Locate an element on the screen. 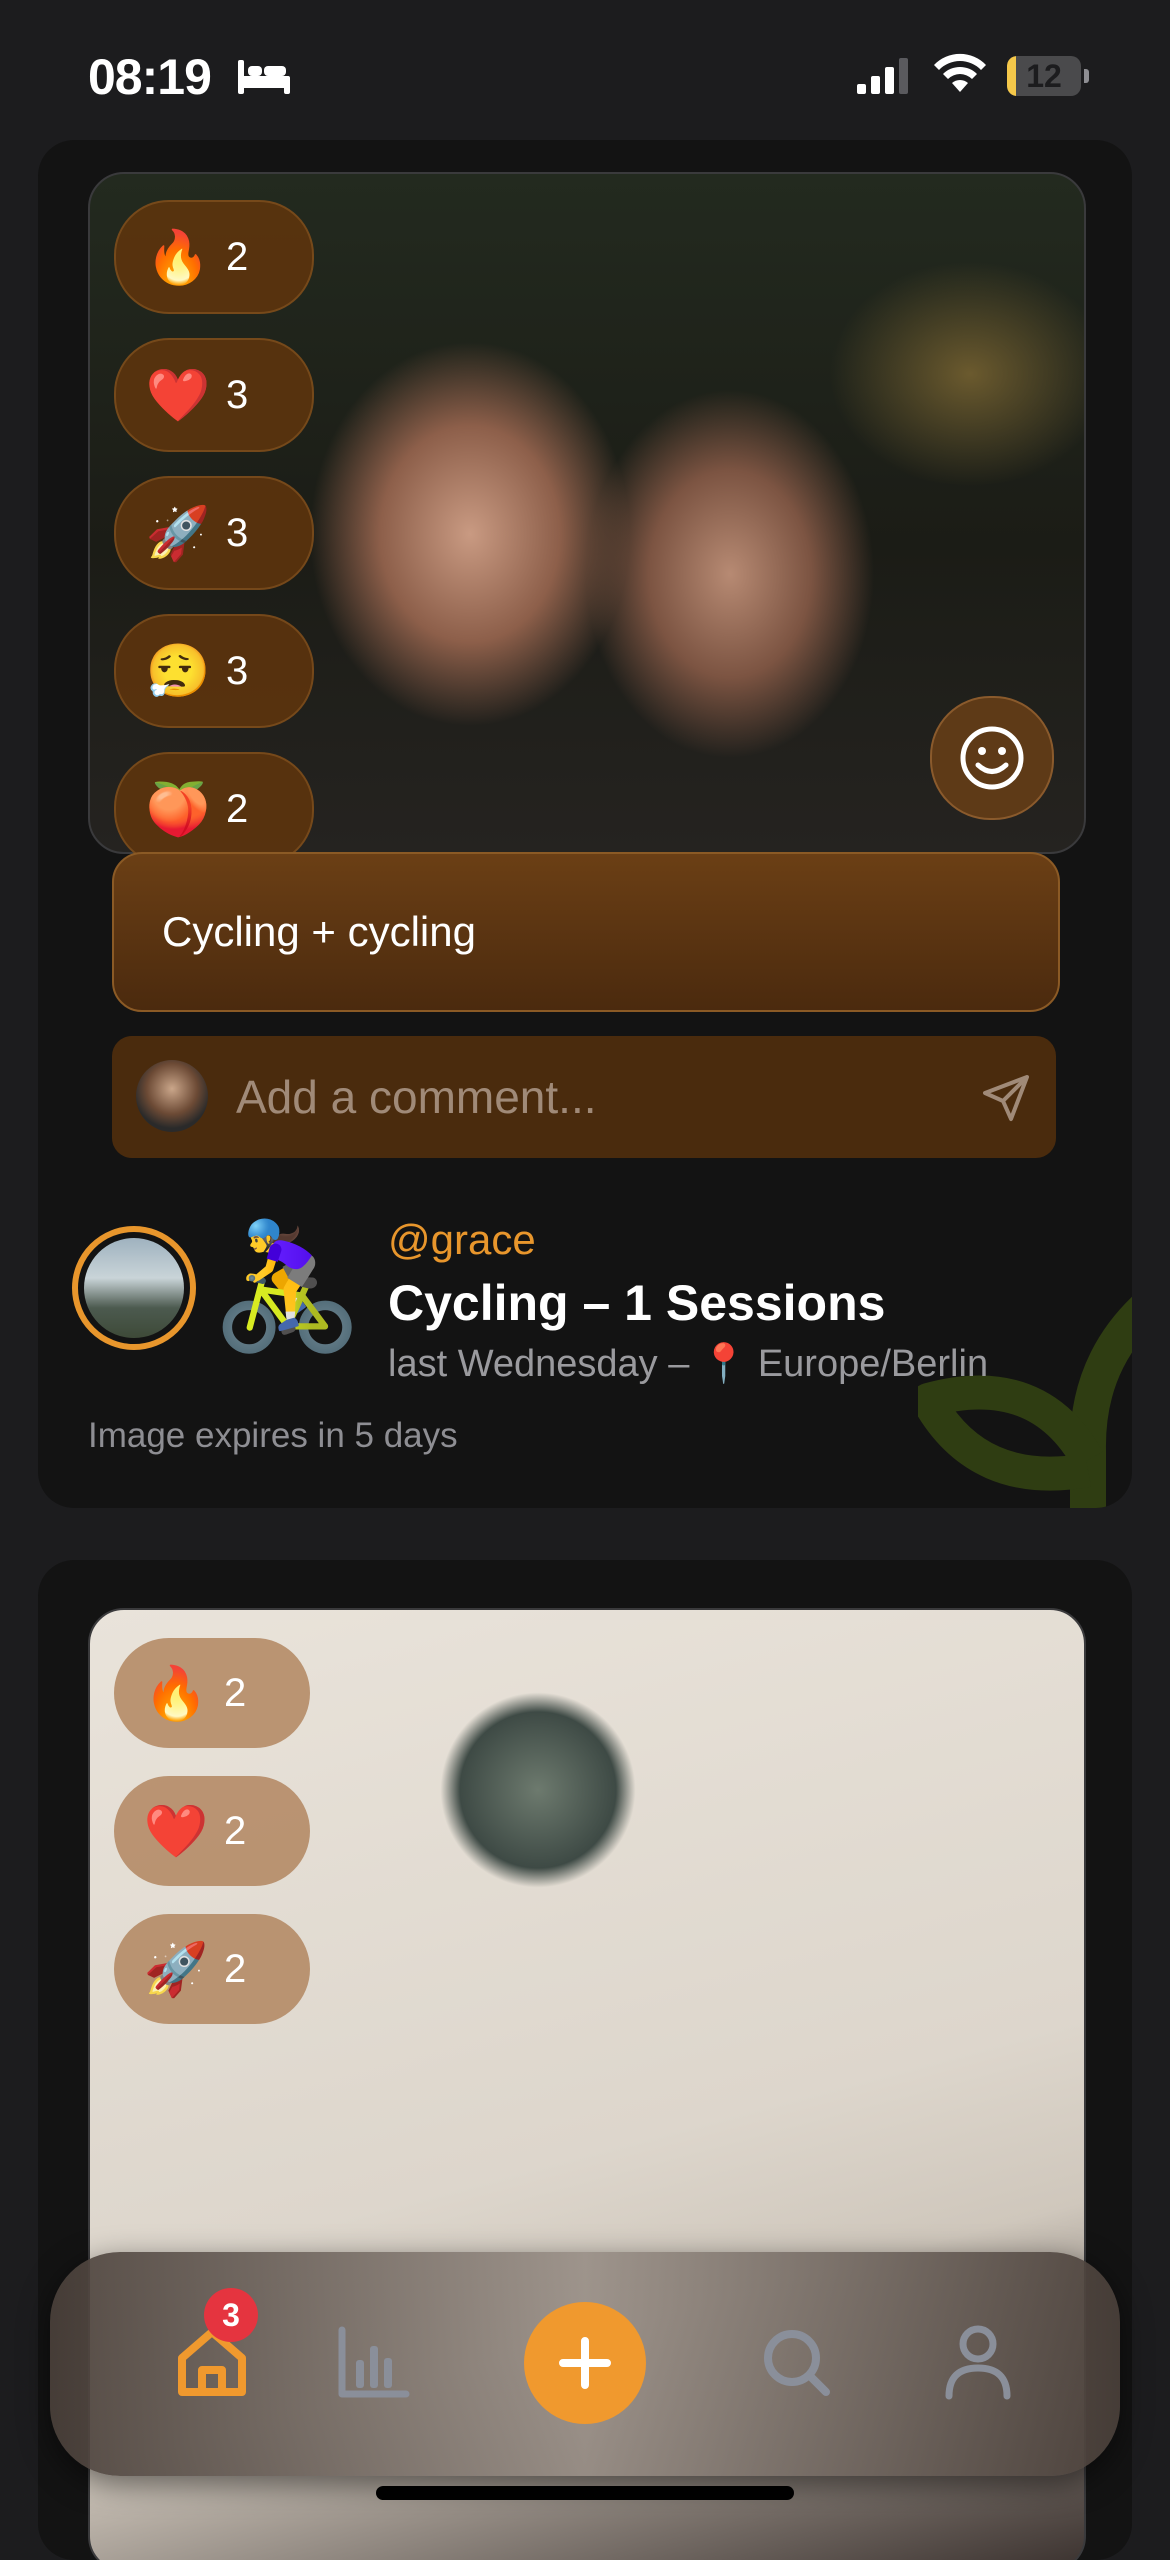  tab-bar: 3 is located at coordinates (585, 2364).